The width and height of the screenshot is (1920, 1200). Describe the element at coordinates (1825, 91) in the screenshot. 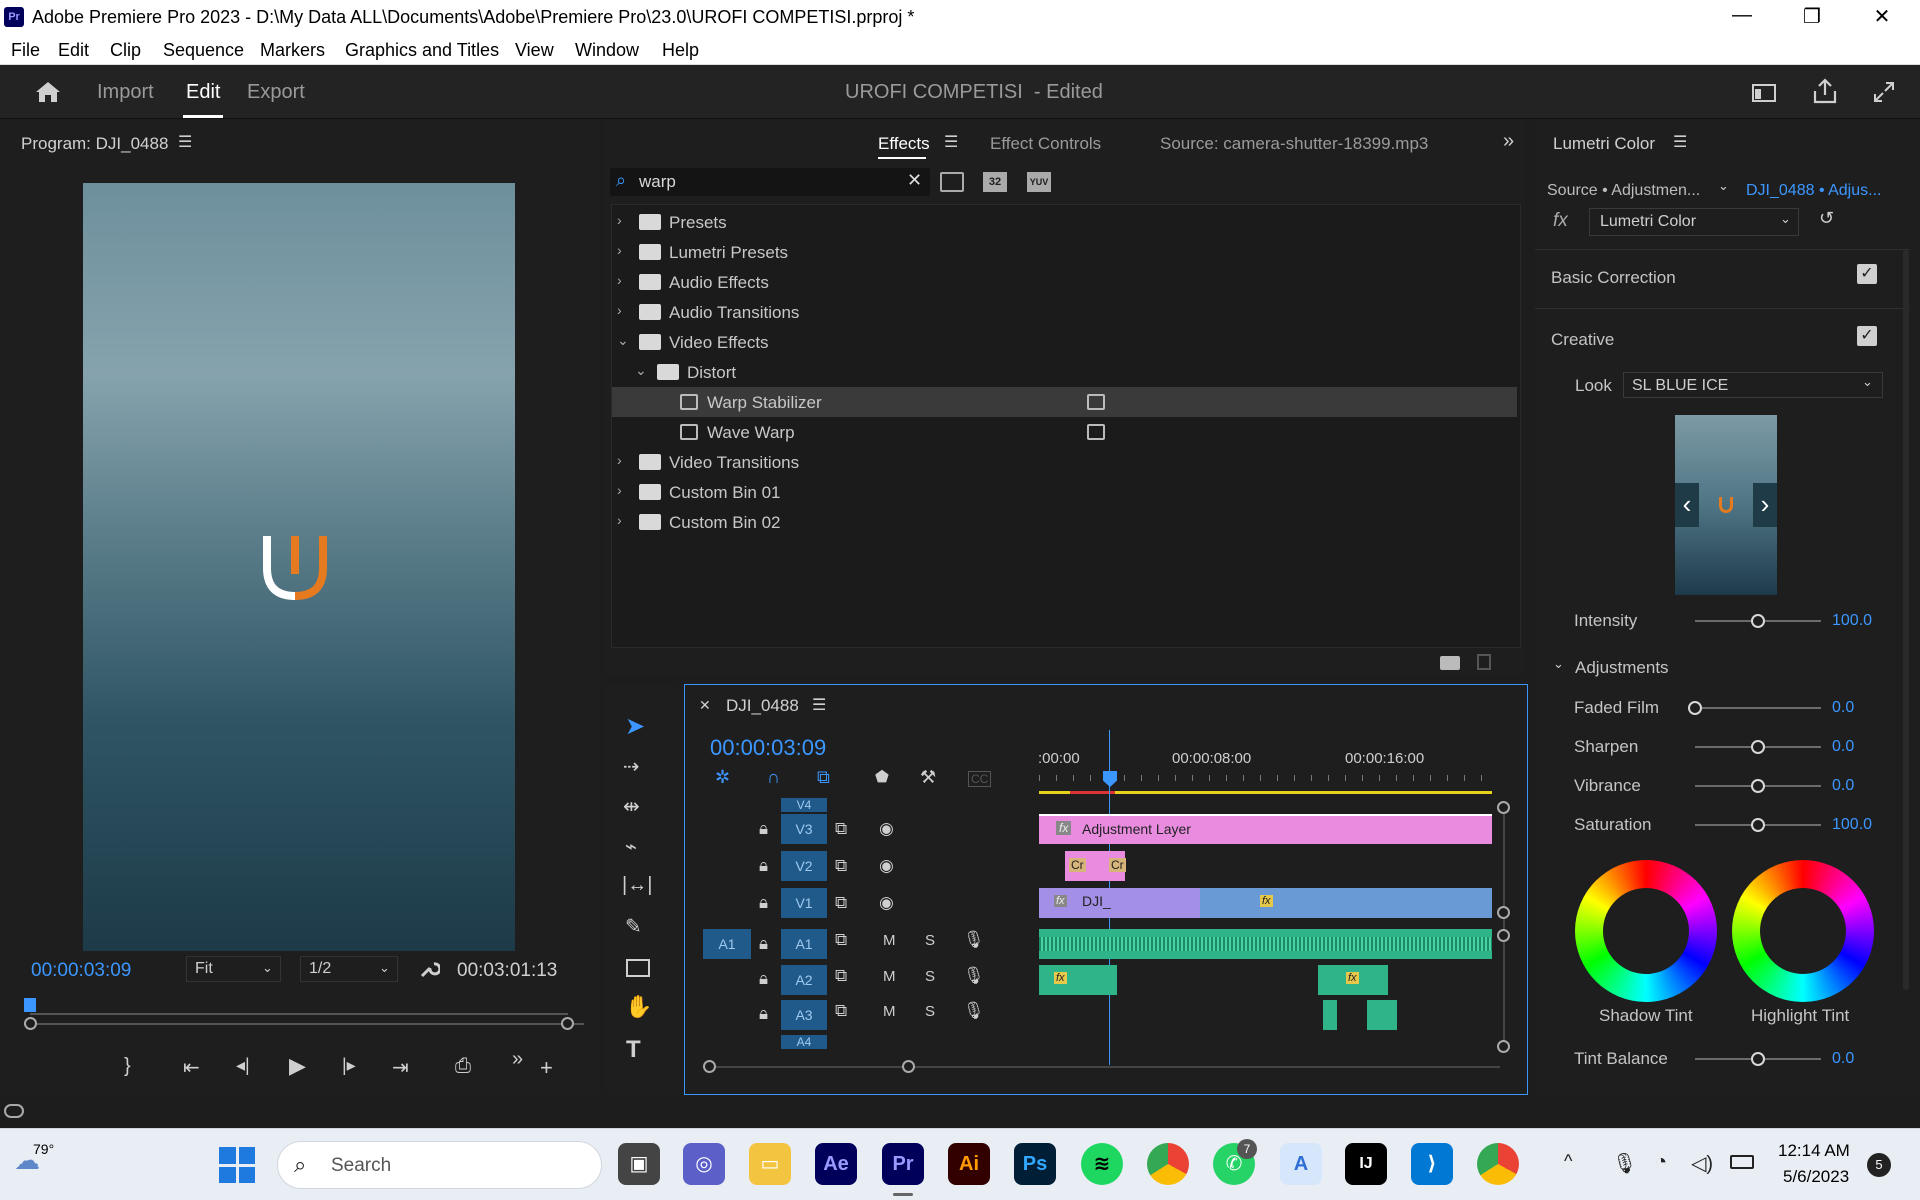

I see `share-icon` at that location.